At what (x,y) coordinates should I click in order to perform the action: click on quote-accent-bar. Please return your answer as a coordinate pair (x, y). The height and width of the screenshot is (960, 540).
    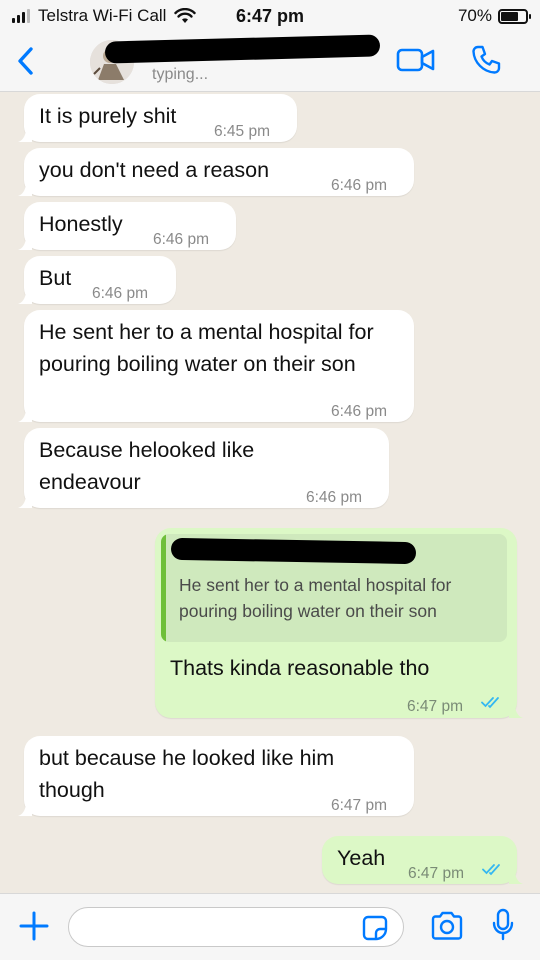
    Looking at the image, I should click on (163, 588).